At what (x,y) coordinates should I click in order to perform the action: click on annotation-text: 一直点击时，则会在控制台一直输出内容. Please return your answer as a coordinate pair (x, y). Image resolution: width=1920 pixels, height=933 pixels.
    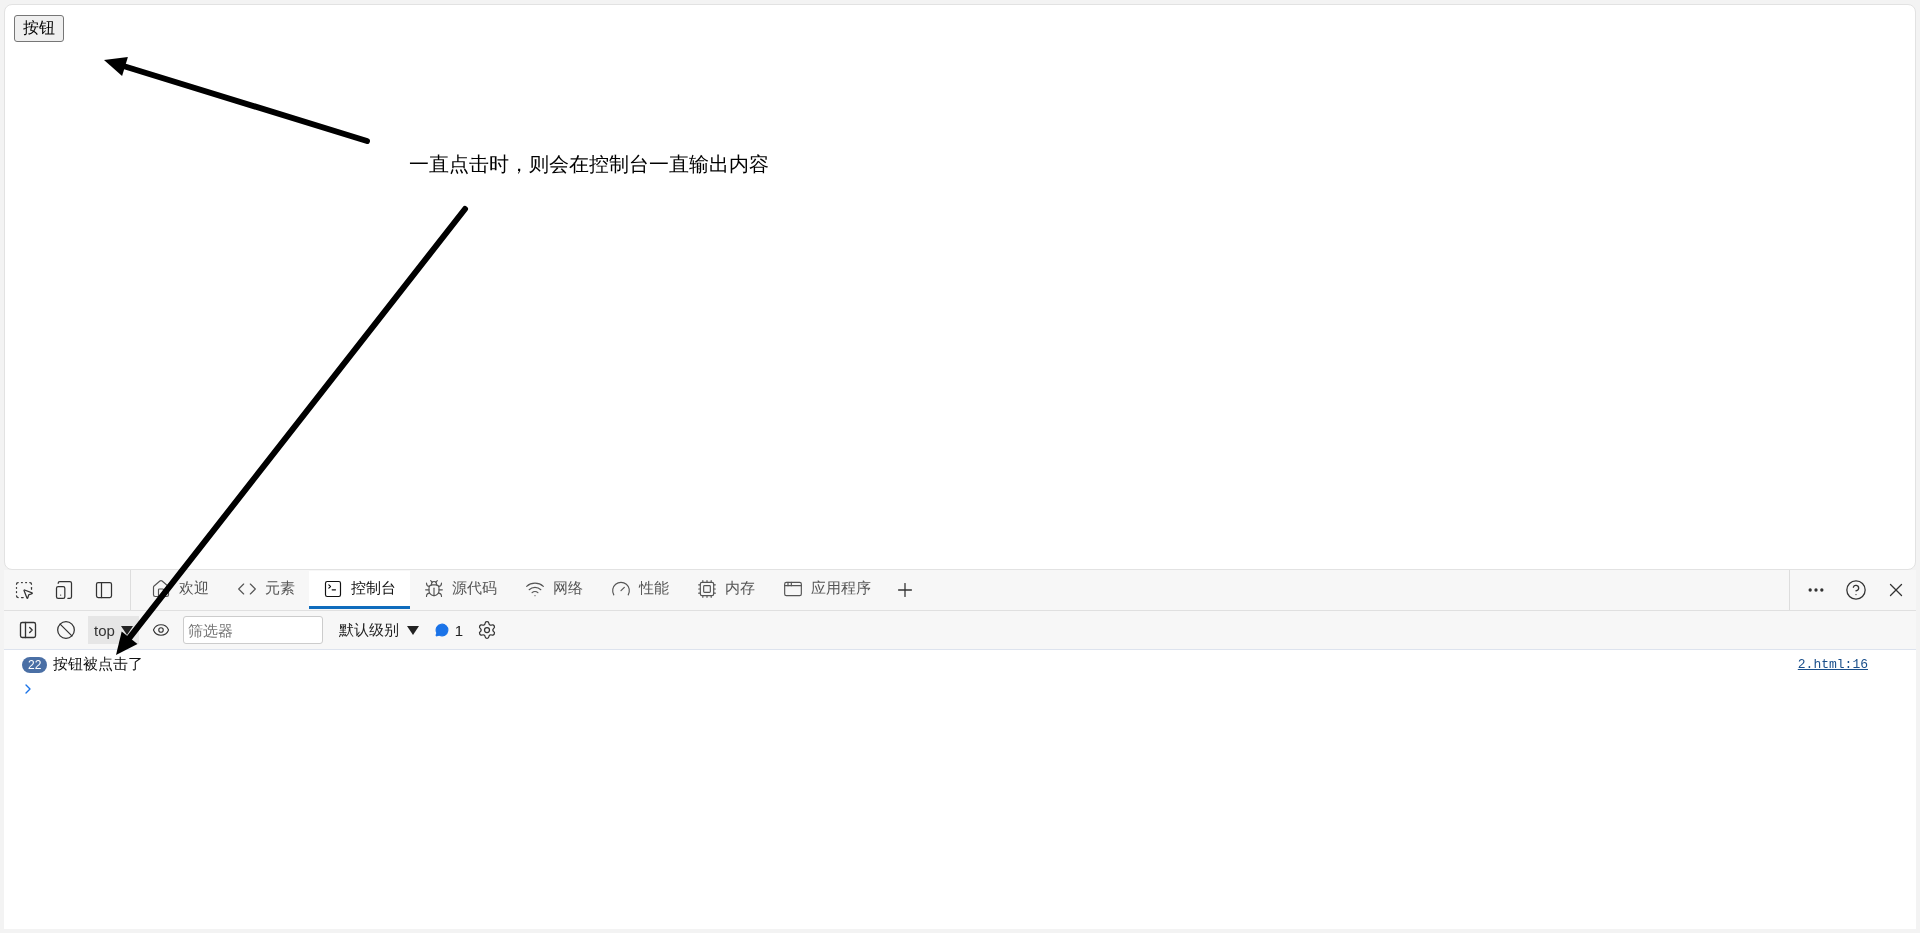
    Looking at the image, I should click on (589, 164).